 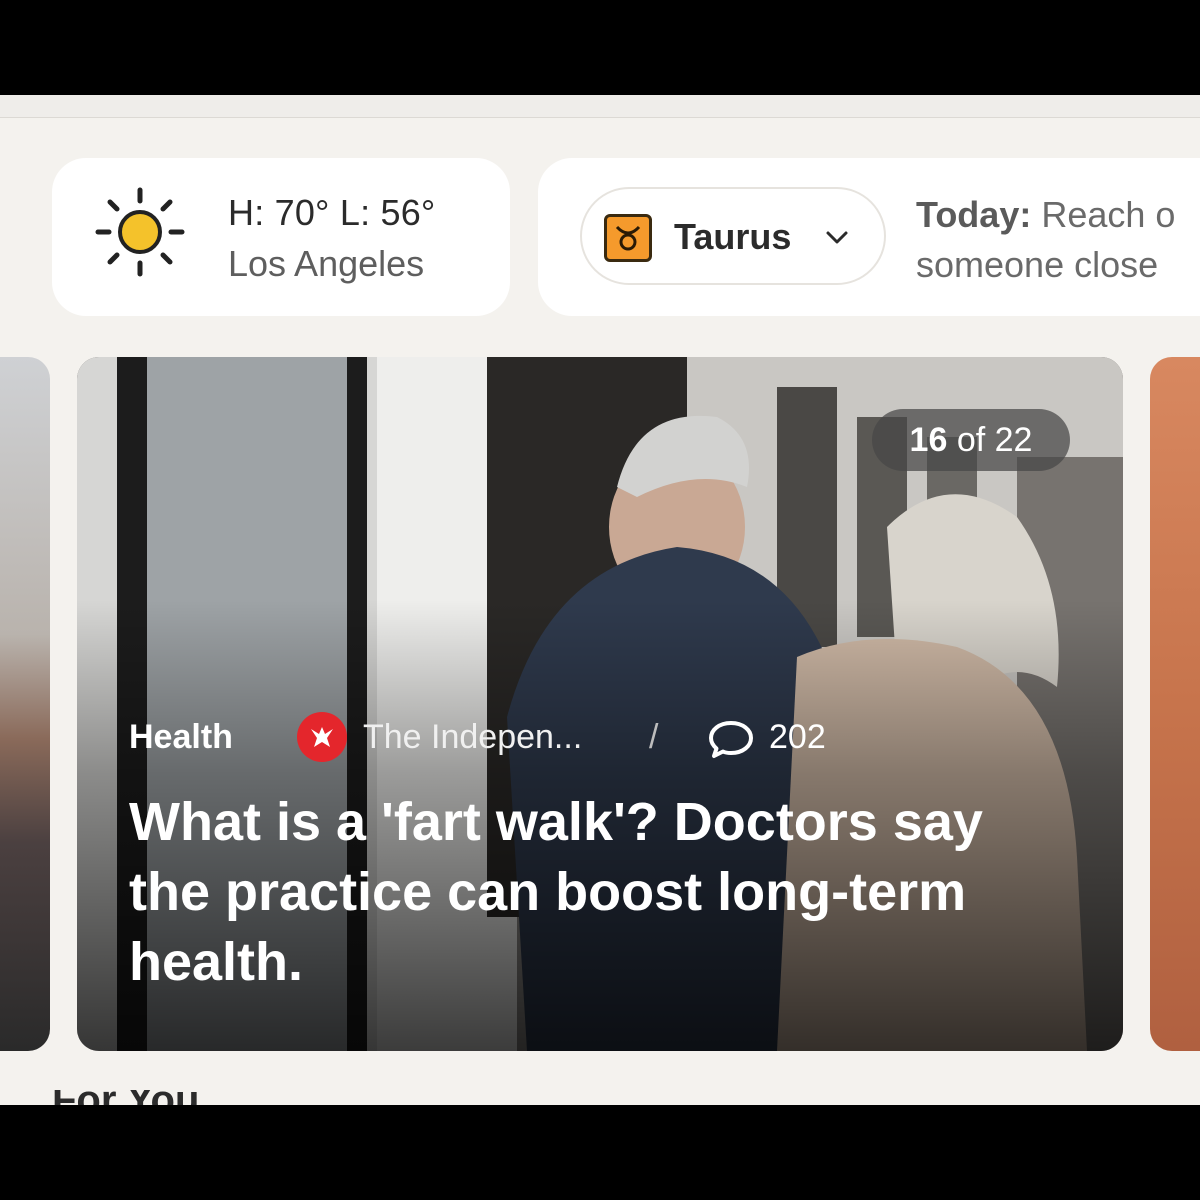 I want to click on horoscope-text-line1: Reach o, so click(x=1103, y=214).